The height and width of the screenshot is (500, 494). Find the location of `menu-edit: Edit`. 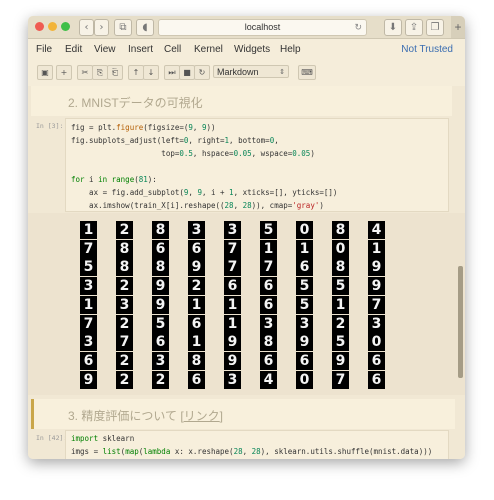

menu-edit: Edit is located at coordinates (73, 49).